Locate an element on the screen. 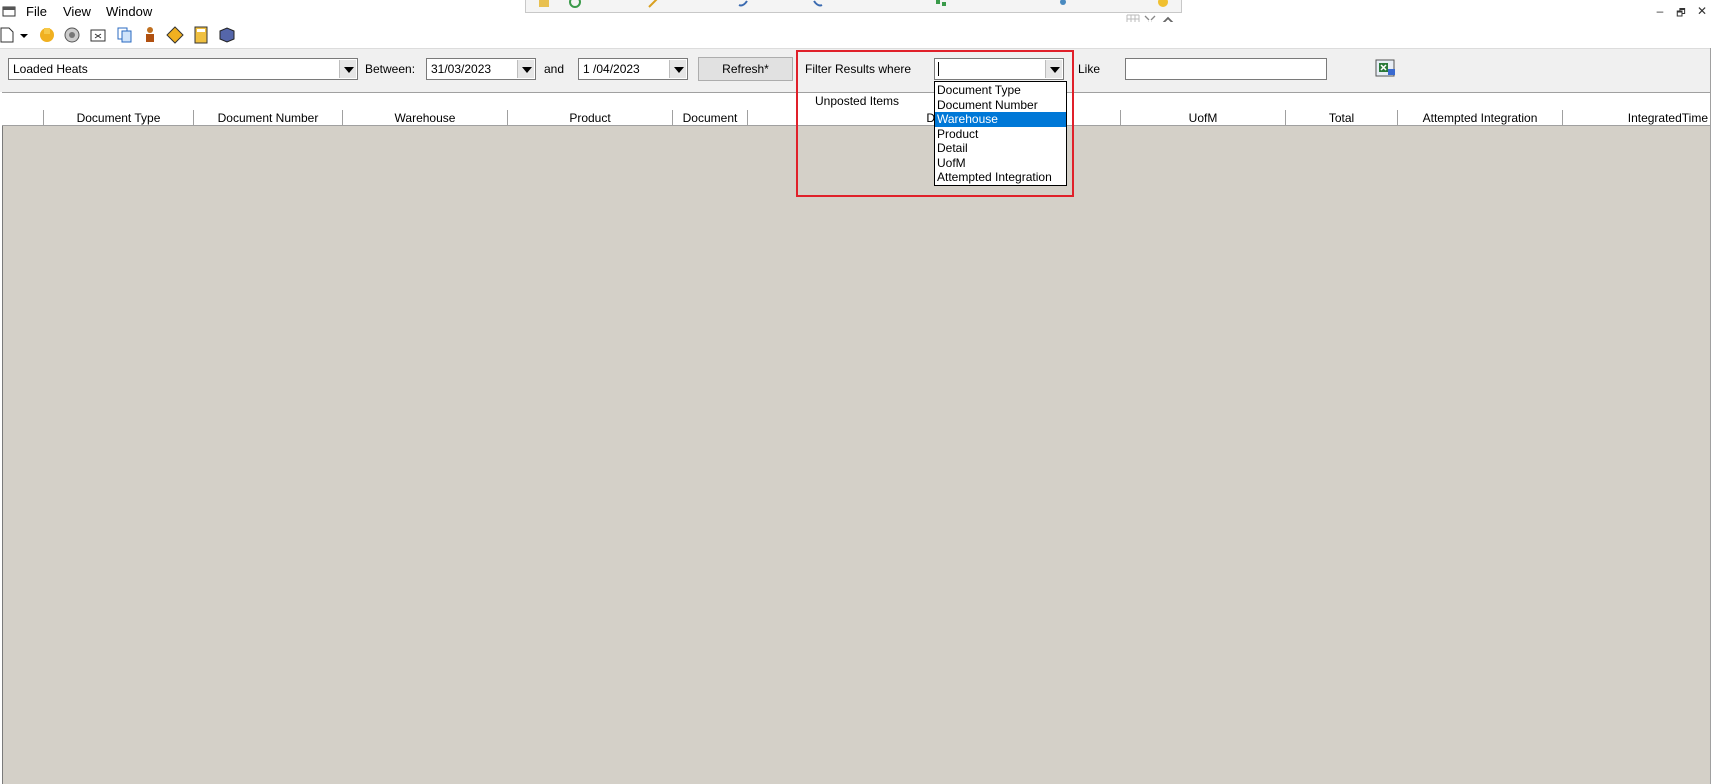 This screenshot has width=1714, height=784. group-label-unposted-items: Unposted Items is located at coordinates (857, 101).